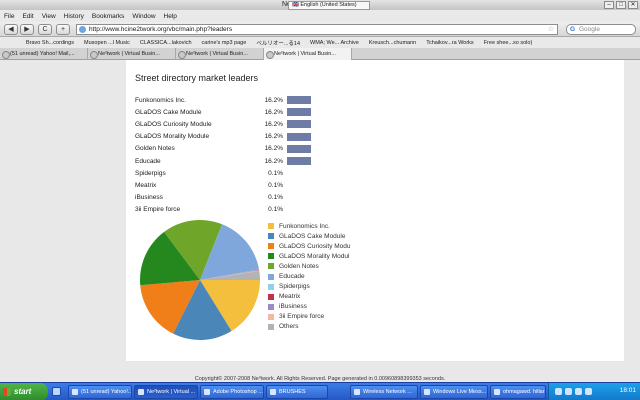 The width and height of the screenshot is (640, 400). Describe the element at coordinates (568, 391) in the screenshot. I see `tray-volume-icon` at that location.